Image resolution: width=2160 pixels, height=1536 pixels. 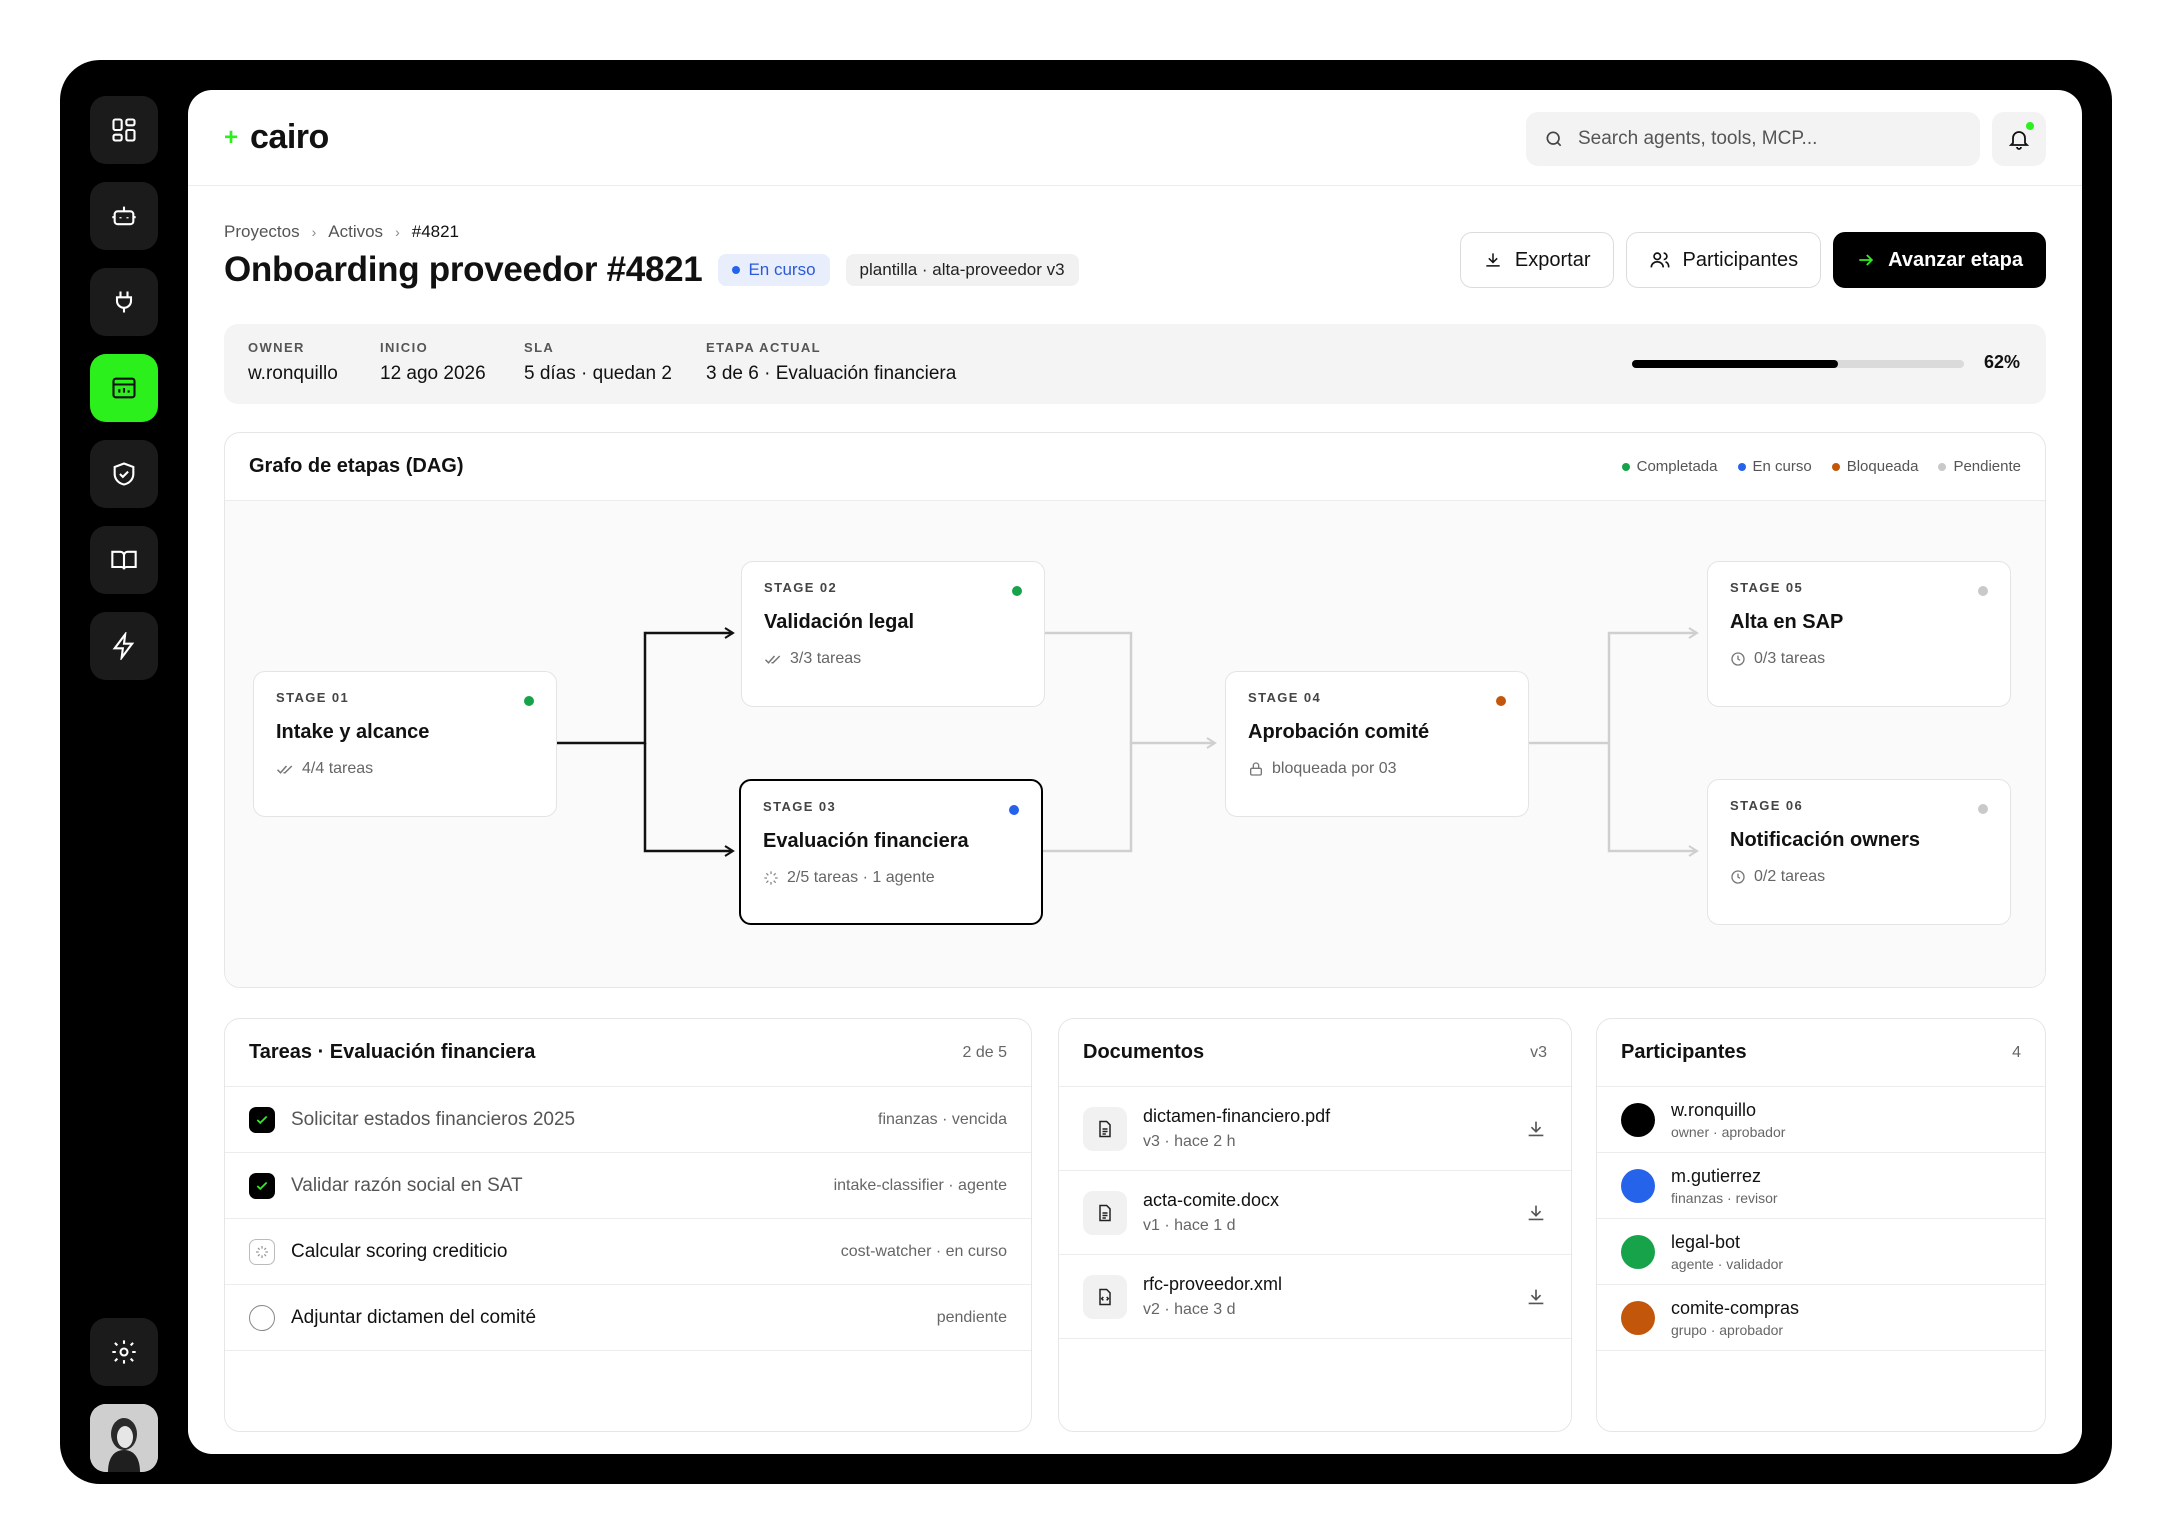 What do you see at coordinates (628, 1318) in the screenshot?
I see `task-row: Adjuntar dictamen del comité pendiente` at bounding box center [628, 1318].